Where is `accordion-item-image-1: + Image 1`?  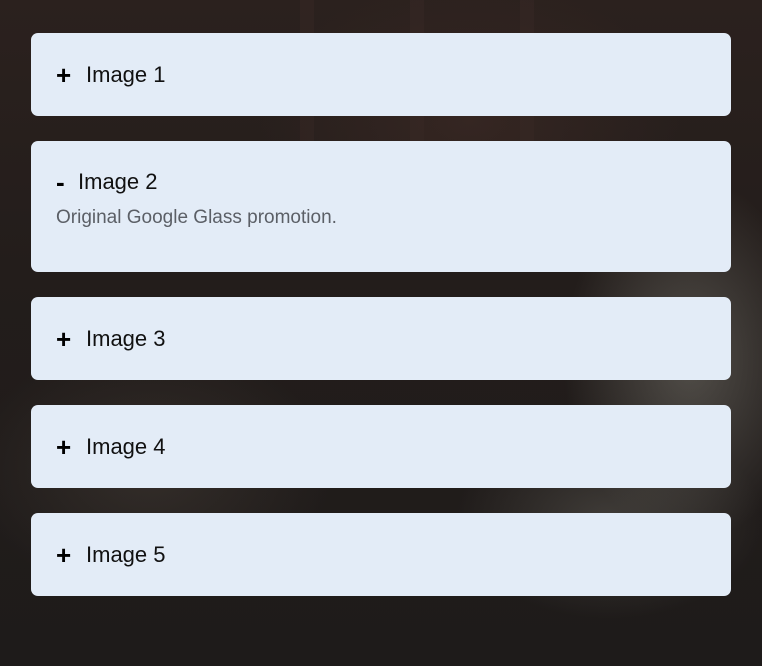
accordion-item-image-1: + Image 1 is located at coordinates (381, 74).